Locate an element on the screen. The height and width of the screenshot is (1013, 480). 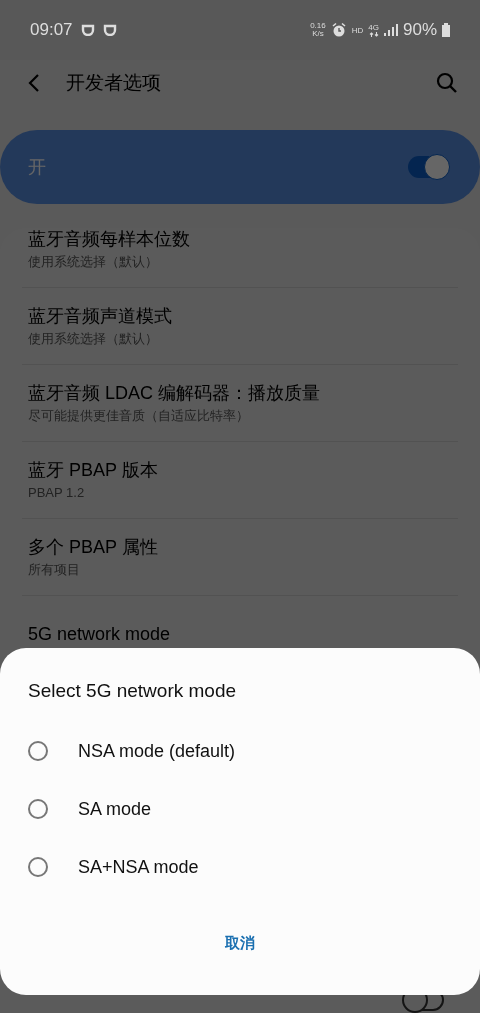
back-icon is located at coordinates (34, 83).